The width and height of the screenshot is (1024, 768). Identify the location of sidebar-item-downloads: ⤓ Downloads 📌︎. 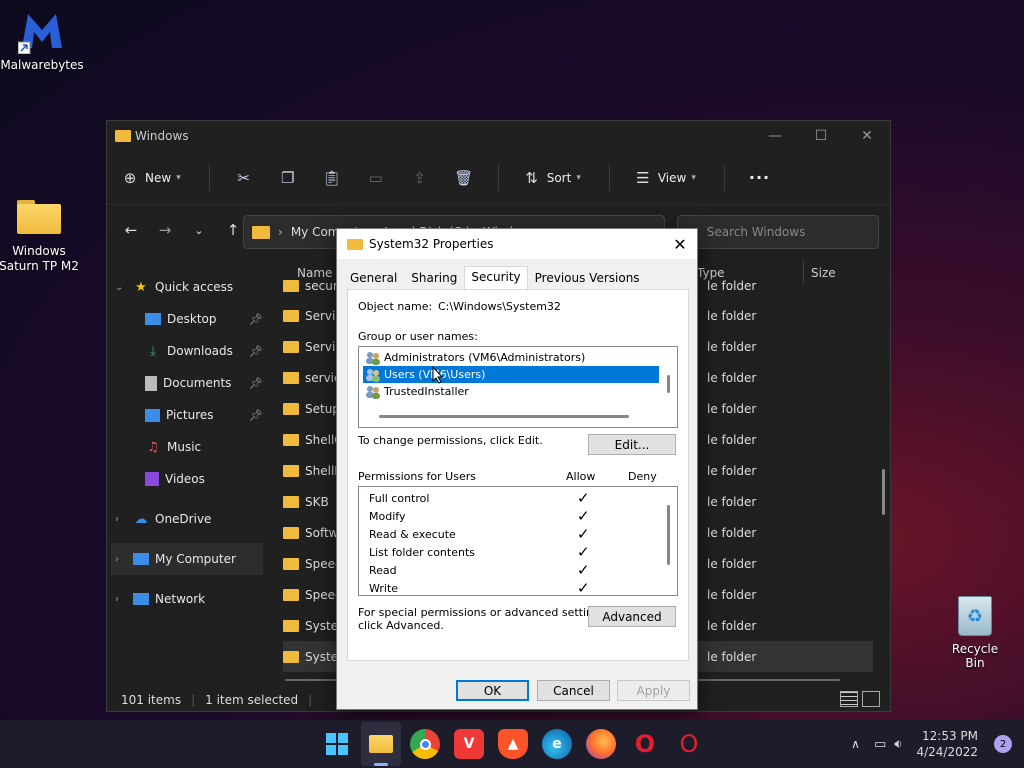
(187, 351).